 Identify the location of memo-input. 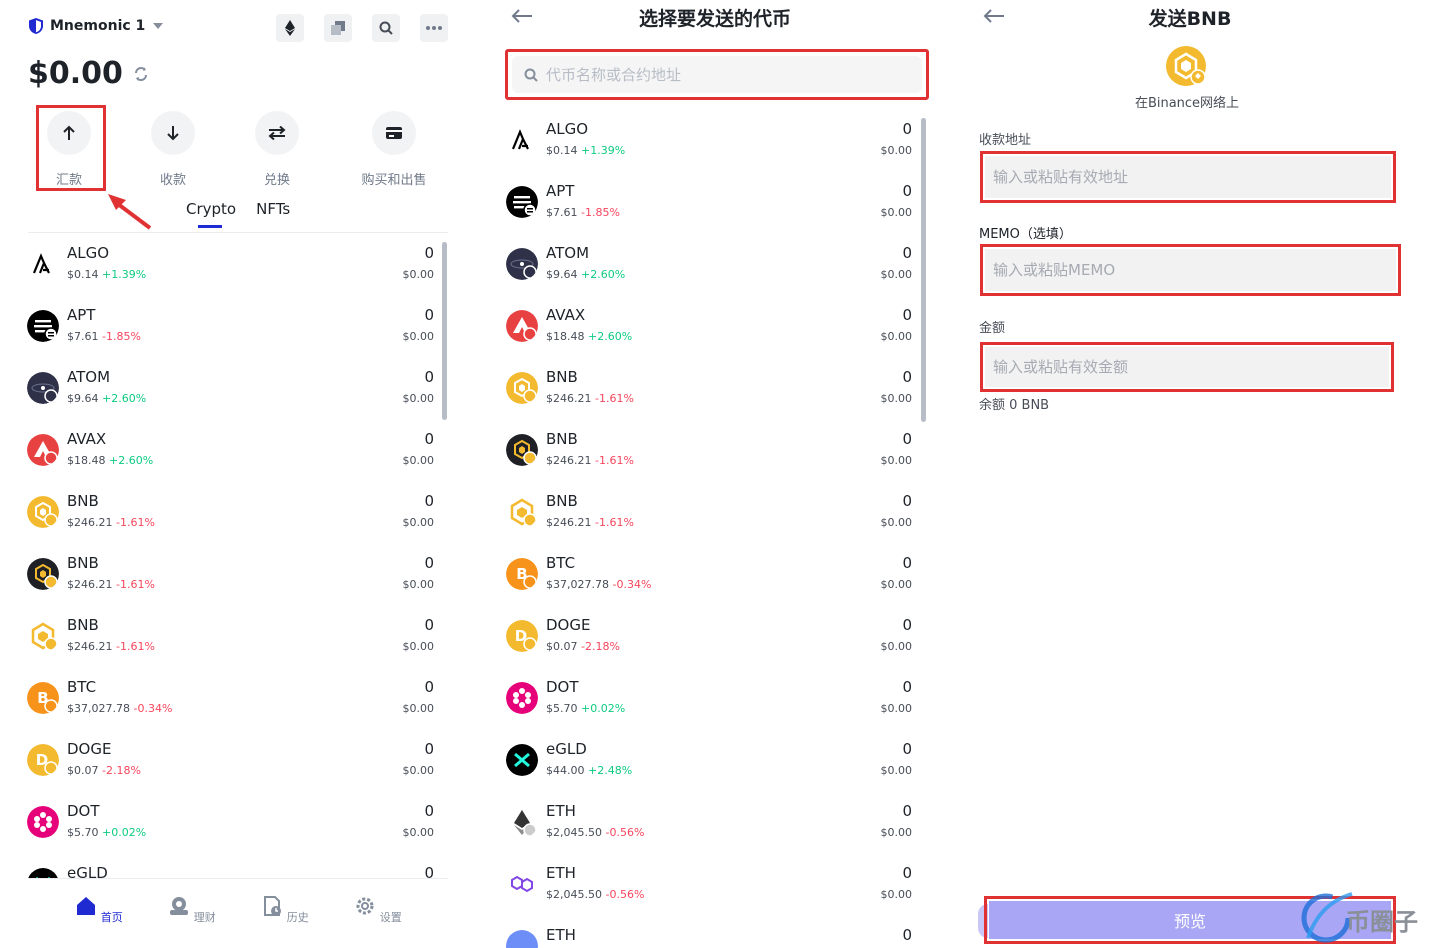
(1194, 270).